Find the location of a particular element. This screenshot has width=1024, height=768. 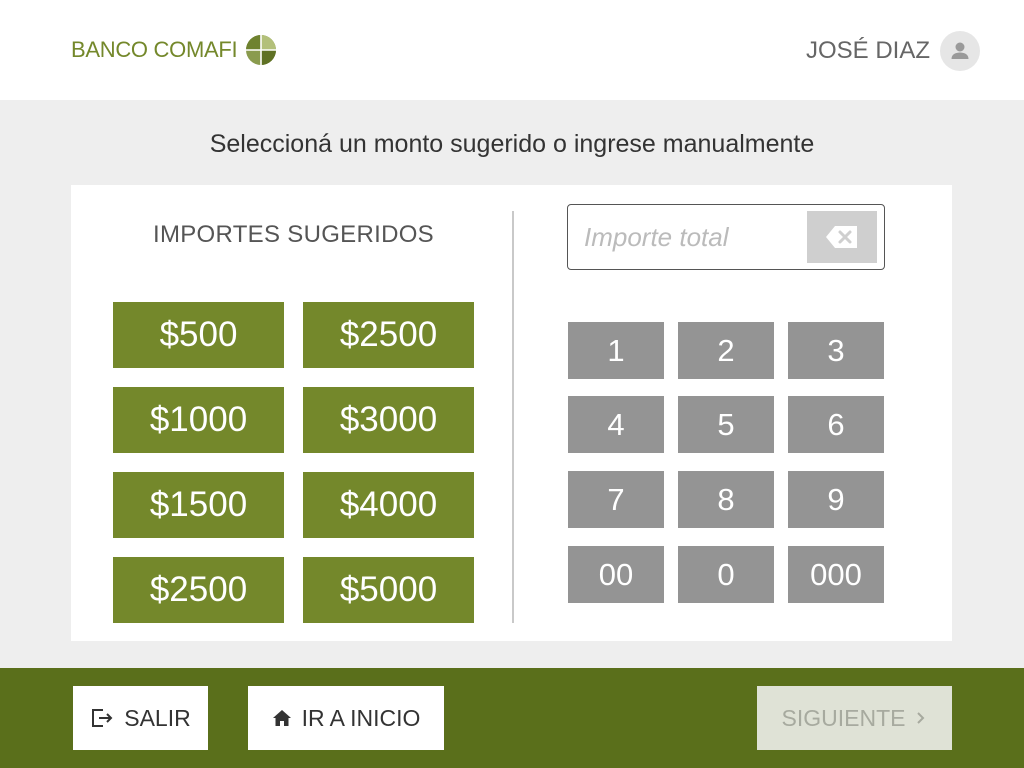

home-button: IR A INICIO is located at coordinates (346, 718).